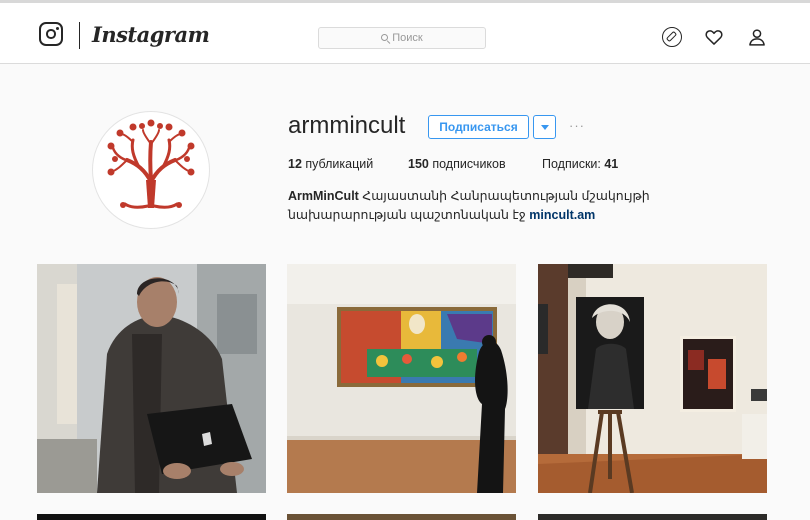 The image size is (810, 520). Describe the element at coordinates (385, 37) in the screenshot. I see `search-icon` at that location.